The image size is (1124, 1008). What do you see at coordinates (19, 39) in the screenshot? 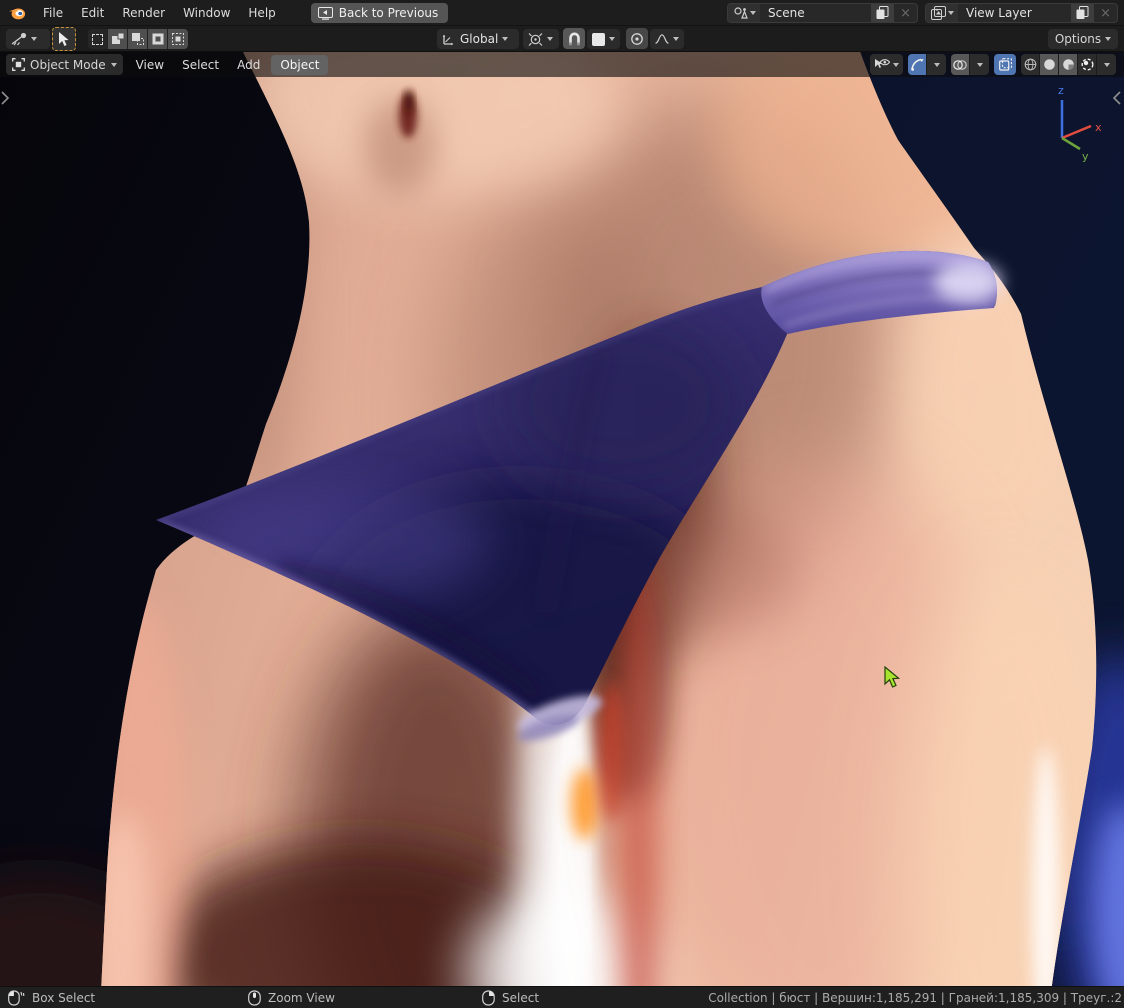
I see `editor-3d-viewport-icon` at bounding box center [19, 39].